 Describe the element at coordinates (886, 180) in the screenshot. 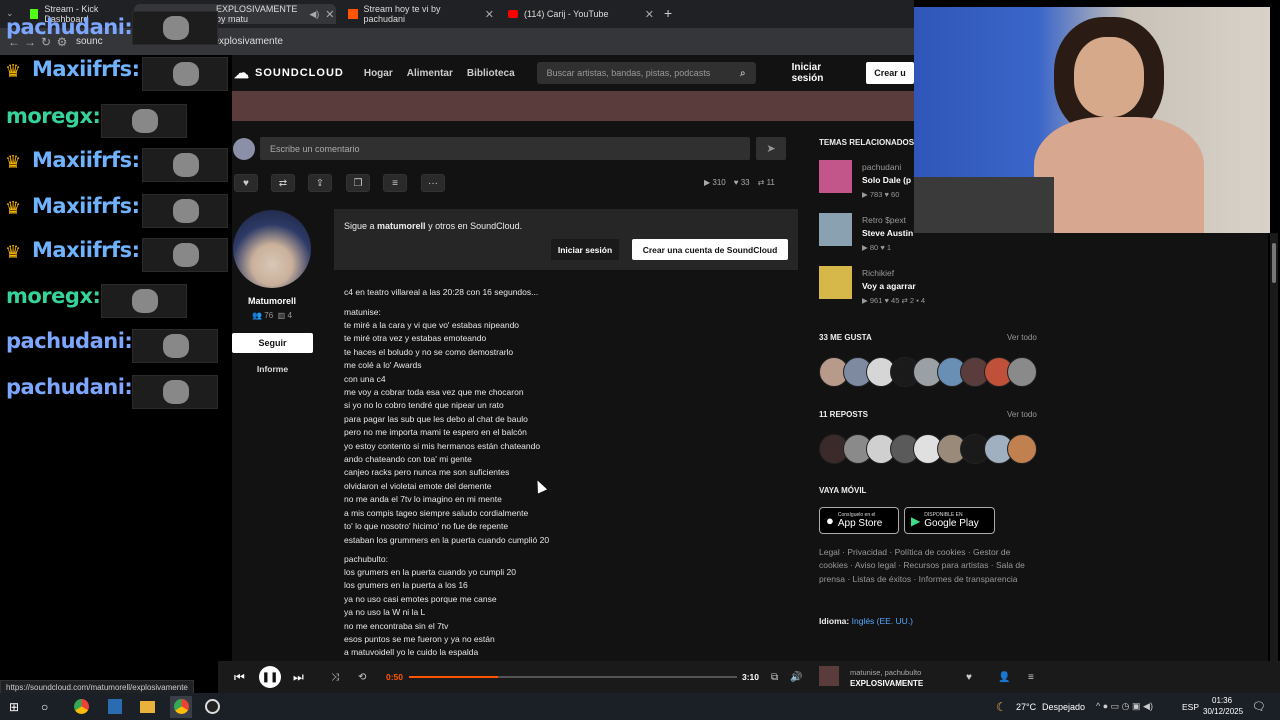

I see `related-title: Solo Dale (p` at that location.